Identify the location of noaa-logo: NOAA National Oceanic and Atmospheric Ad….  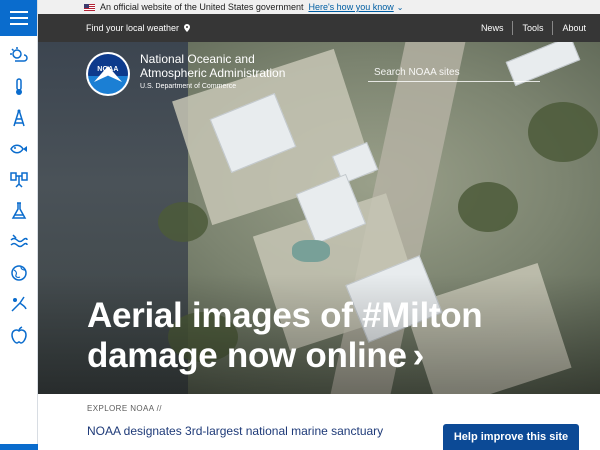
(185, 74).